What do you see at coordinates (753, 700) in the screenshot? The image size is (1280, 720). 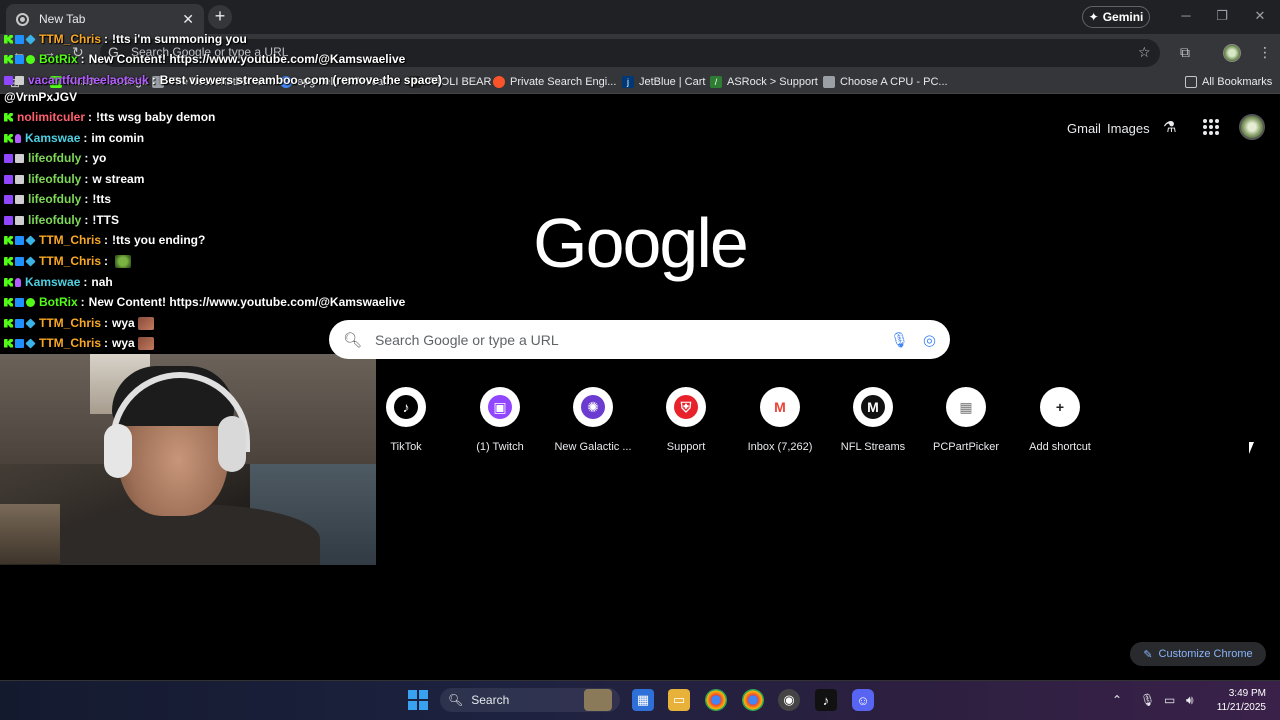 I see `chrome-profile-taskbar-icon` at bounding box center [753, 700].